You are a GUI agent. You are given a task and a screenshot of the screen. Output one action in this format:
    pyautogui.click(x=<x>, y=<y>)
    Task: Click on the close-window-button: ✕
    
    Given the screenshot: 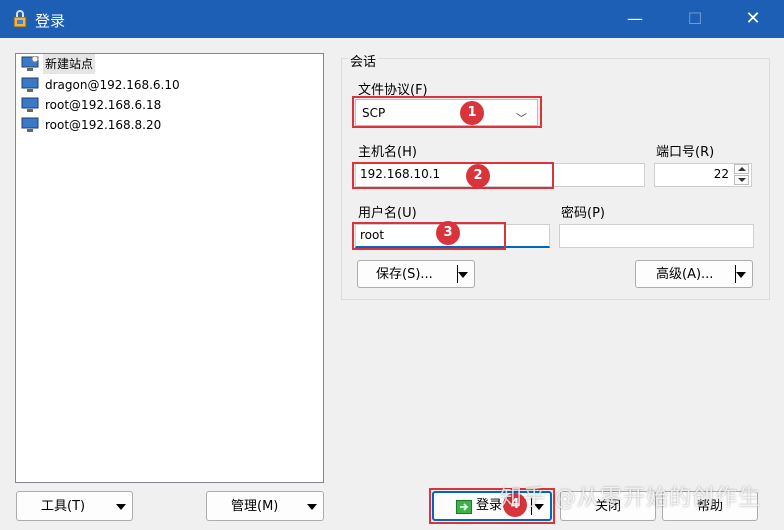 What is the action you would take?
    pyautogui.click(x=753, y=19)
    